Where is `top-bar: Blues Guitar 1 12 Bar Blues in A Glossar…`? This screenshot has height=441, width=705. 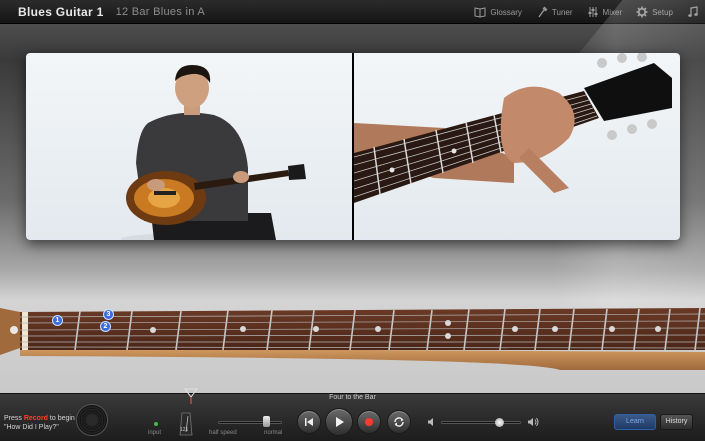
top-bar: Blues Guitar 1 12 Bar Blues in A Glossar… is located at coordinates (352, 12).